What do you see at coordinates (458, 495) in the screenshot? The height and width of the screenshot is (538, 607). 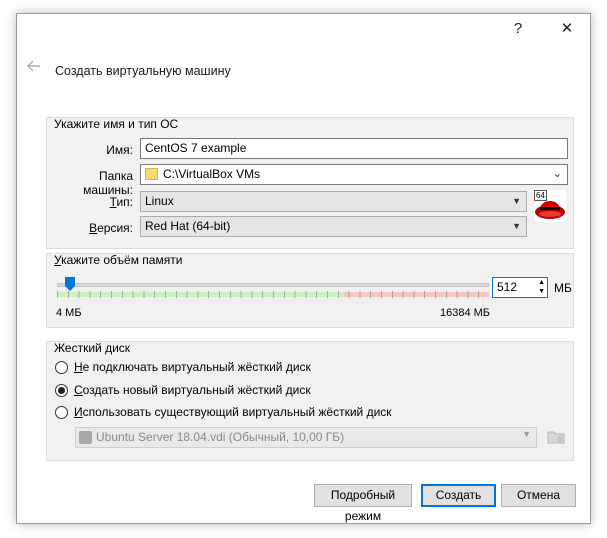 I see `create-button: Создать` at bounding box center [458, 495].